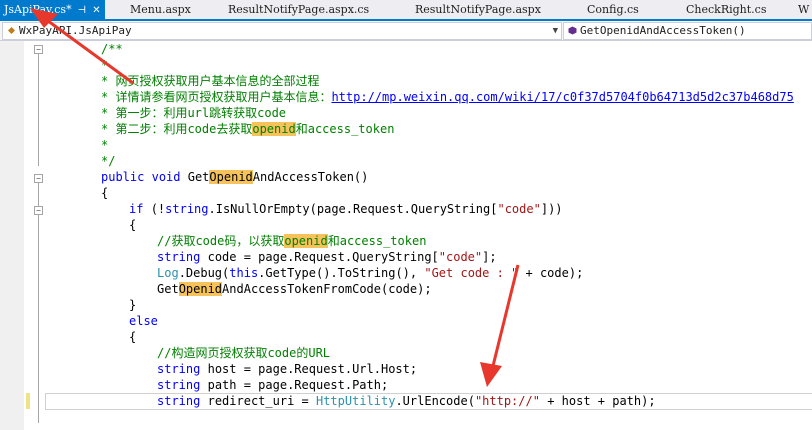  What do you see at coordinates (82, 46) in the screenshot?
I see `annotation-arrow-tab` at bounding box center [82, 46].